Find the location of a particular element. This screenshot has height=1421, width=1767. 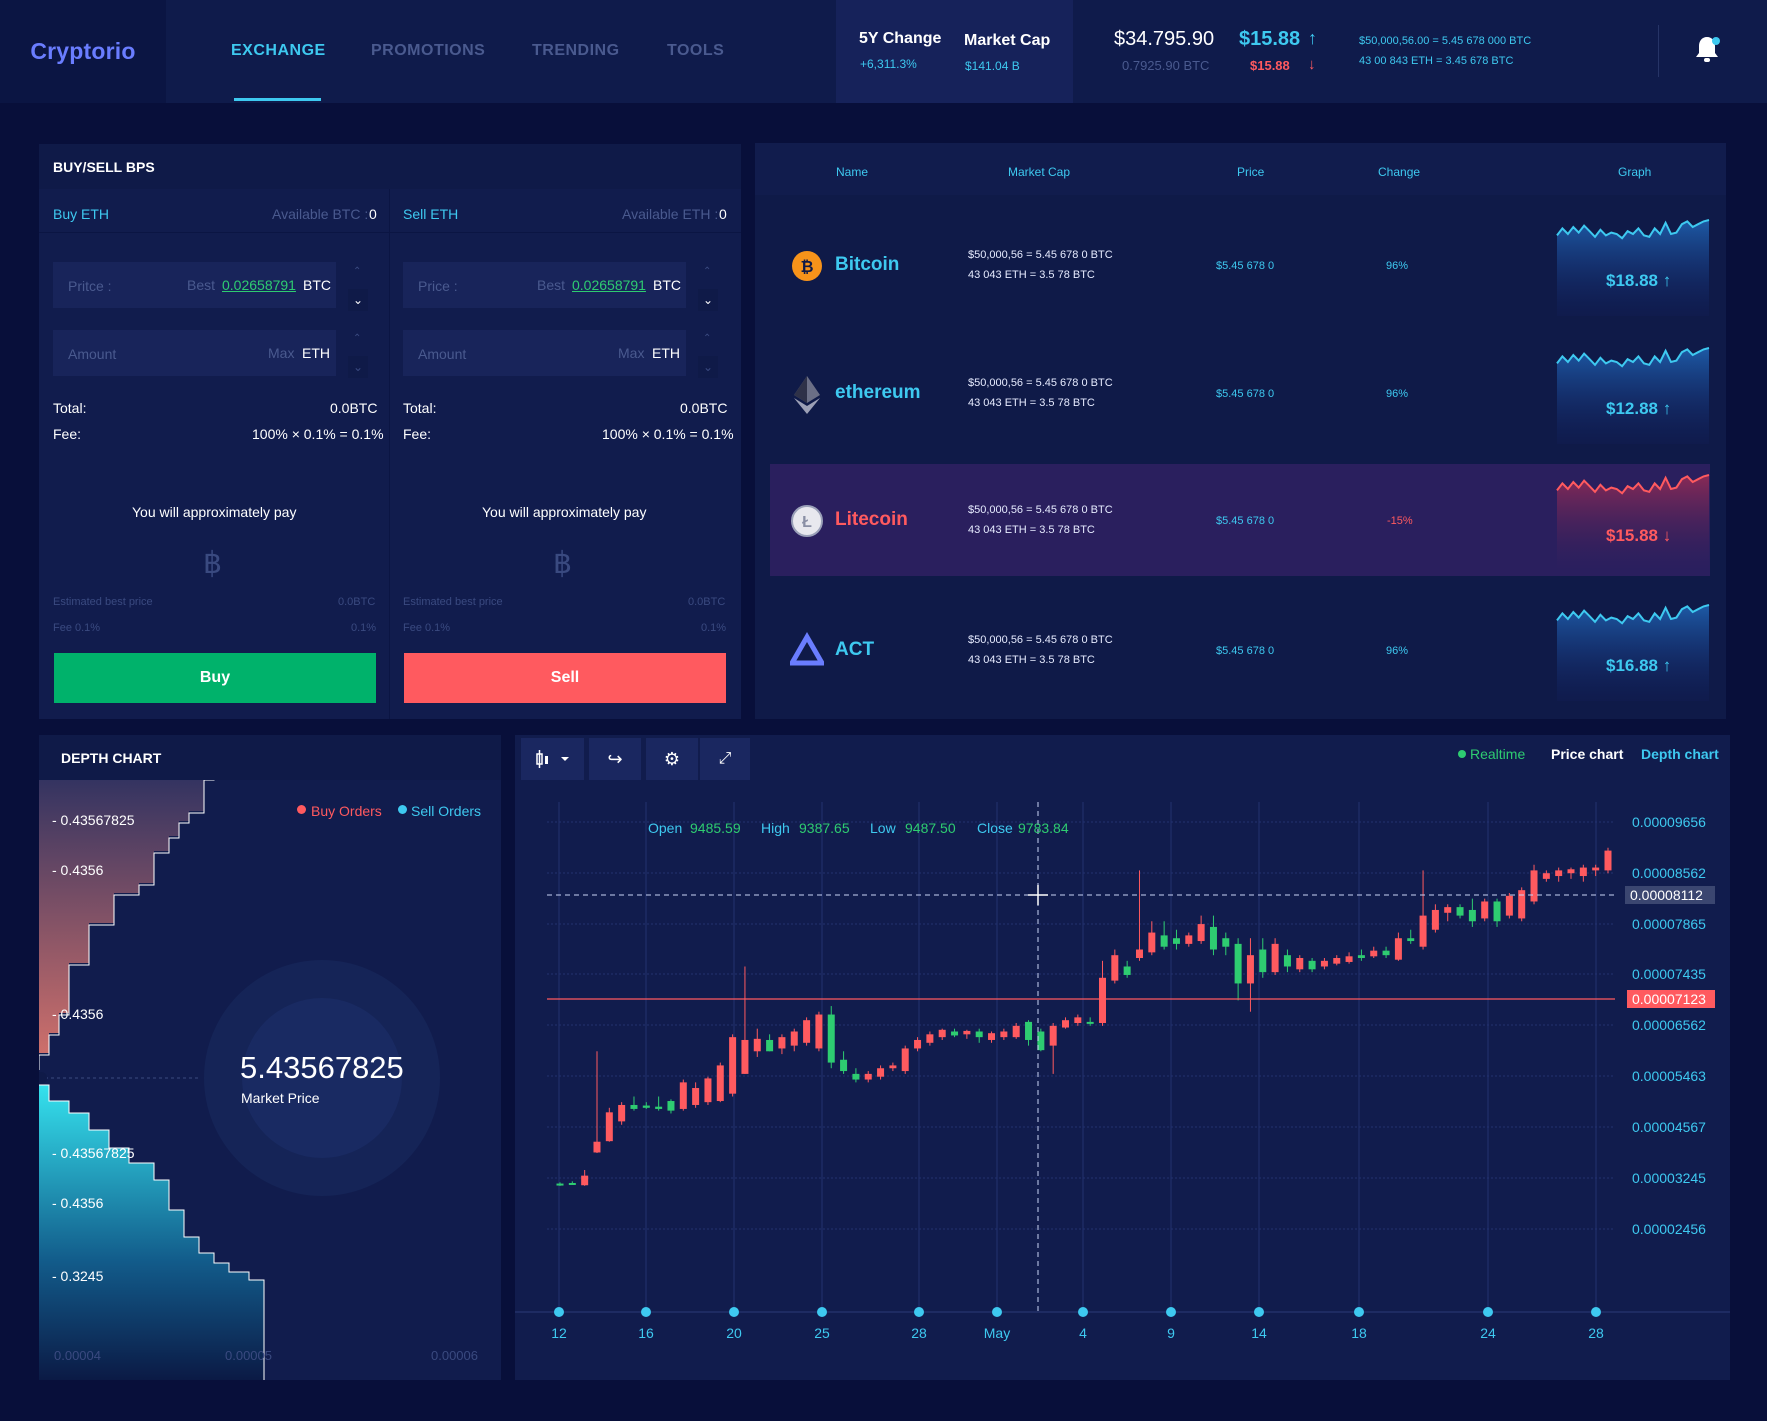

depth-x-label: 0.00005 is located at coordinates (248, 1355).